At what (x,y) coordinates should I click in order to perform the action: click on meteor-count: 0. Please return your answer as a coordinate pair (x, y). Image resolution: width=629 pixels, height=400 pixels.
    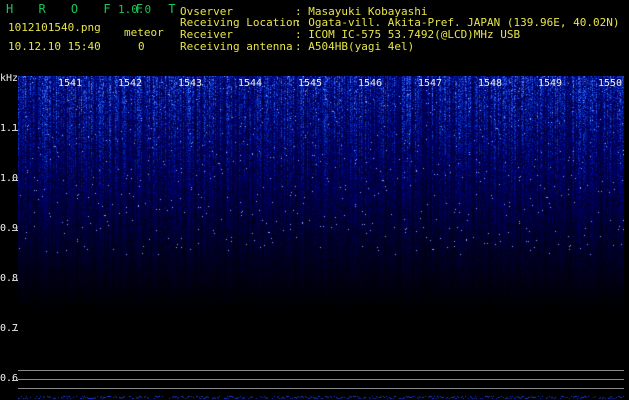
    Looking at the image, I should click on (141, 46).